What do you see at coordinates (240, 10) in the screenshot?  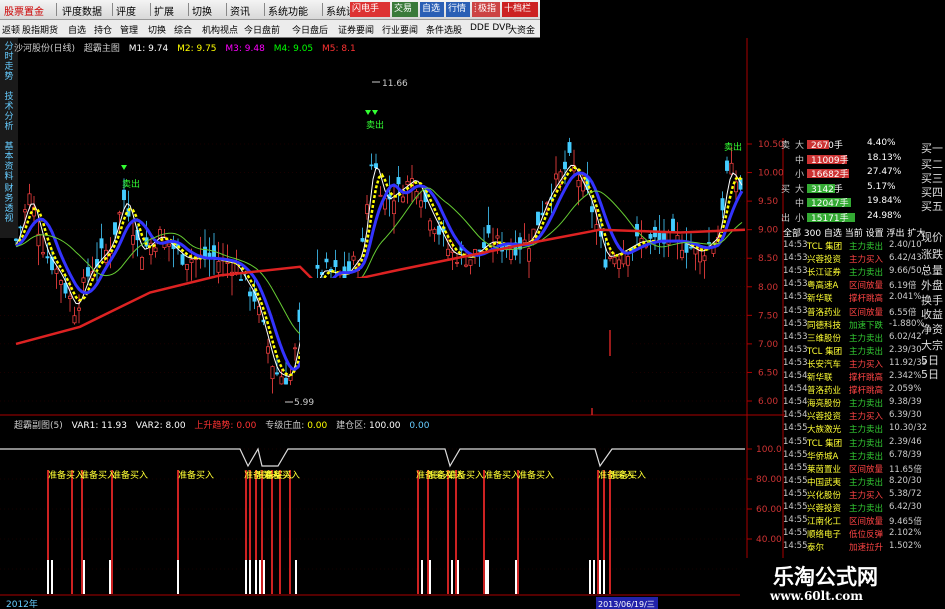 I see `menu-item-5: 资讯` at bounding box center [240, 10].